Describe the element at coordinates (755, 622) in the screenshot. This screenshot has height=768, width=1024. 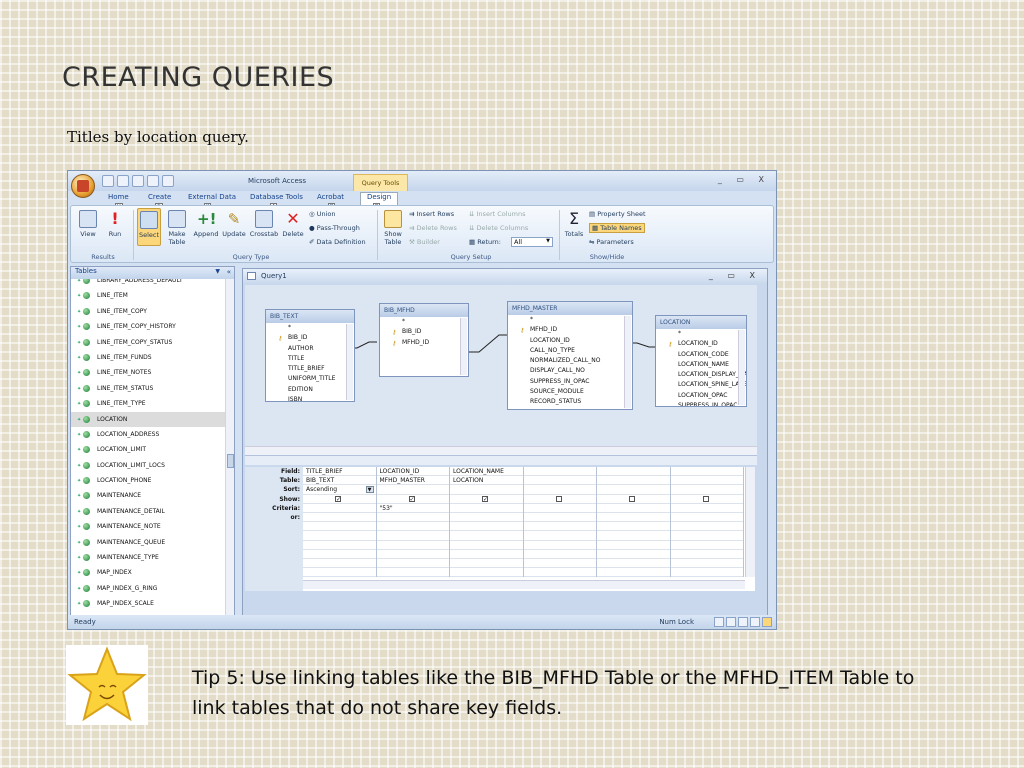
I see `sql-view-icon` at that location.